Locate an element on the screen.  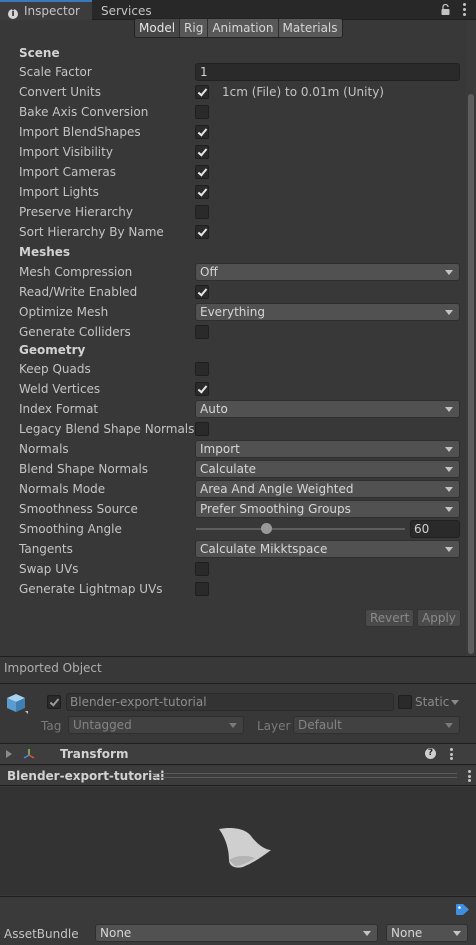
keep-quads-checkbox is located at coordinates (202, 369).